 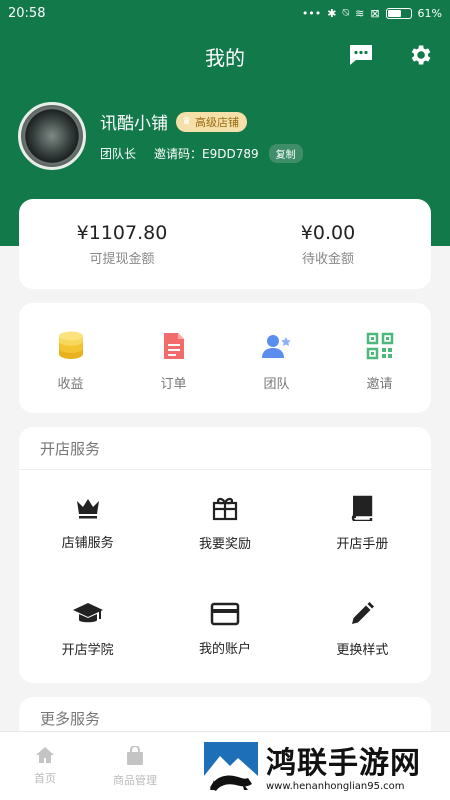 What do you see at coordinates (216, 122) in the screenshot?
I see `level-badge-label: 高级店铺` at bounding box center [216, 122].